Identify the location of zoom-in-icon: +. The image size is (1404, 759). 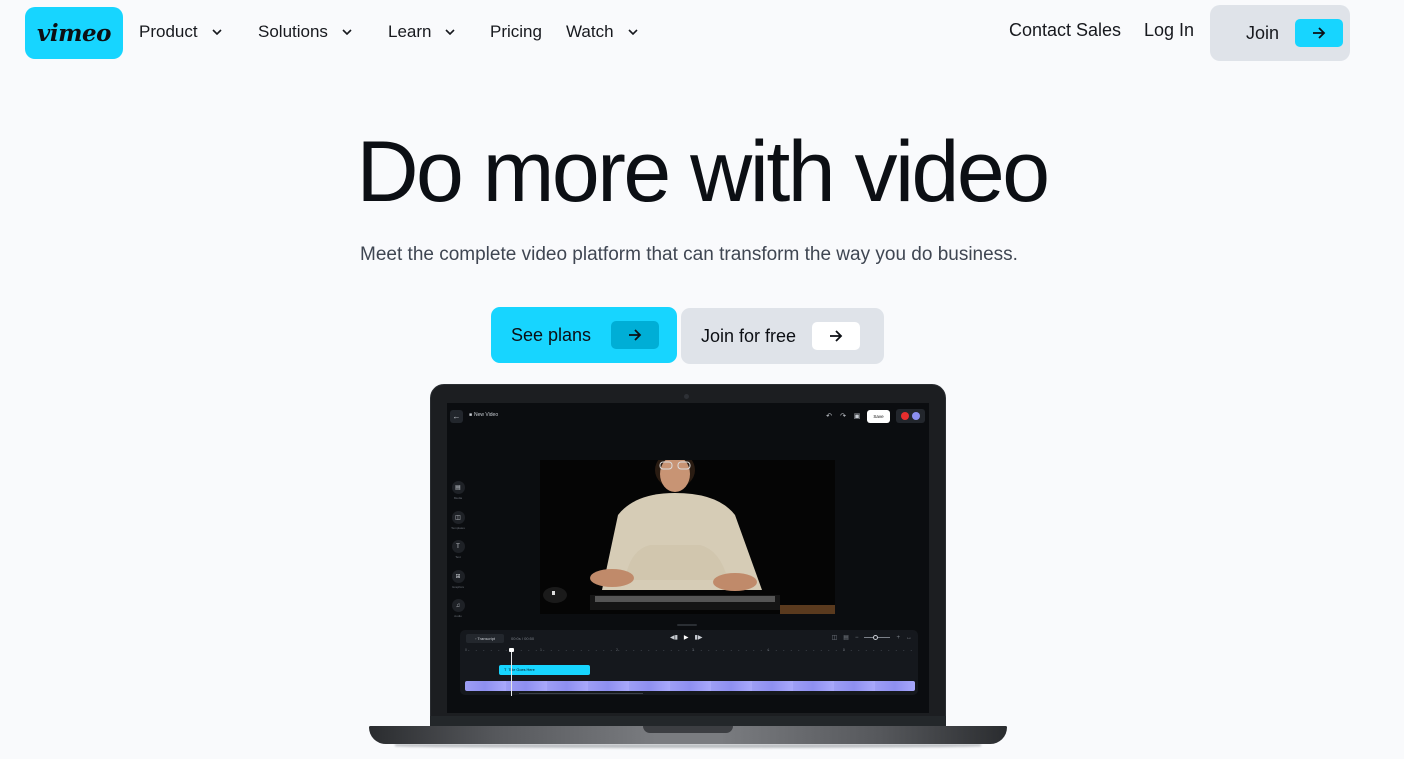
(898, 637).